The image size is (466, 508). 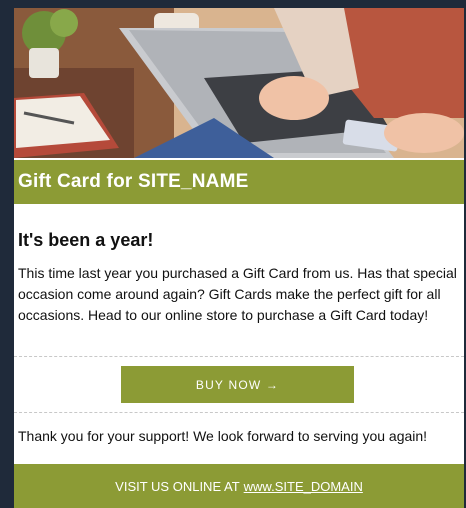 I want to click on section-heading: It's been a year!, so click(x=86, y=240).